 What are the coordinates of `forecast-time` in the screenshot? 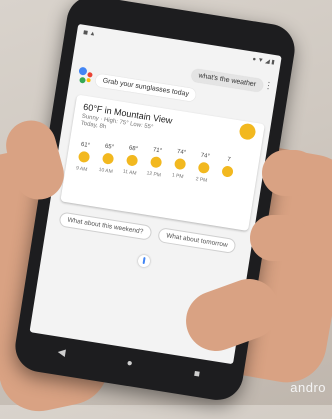 It's located at (226, 181).